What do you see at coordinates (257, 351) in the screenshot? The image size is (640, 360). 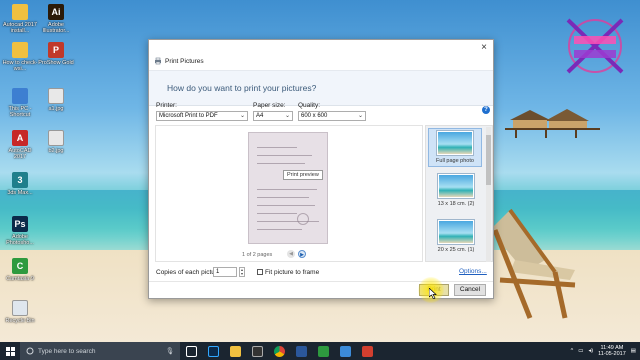 I see `media-player-taskbar-icon` at bounding box center [257, 351].